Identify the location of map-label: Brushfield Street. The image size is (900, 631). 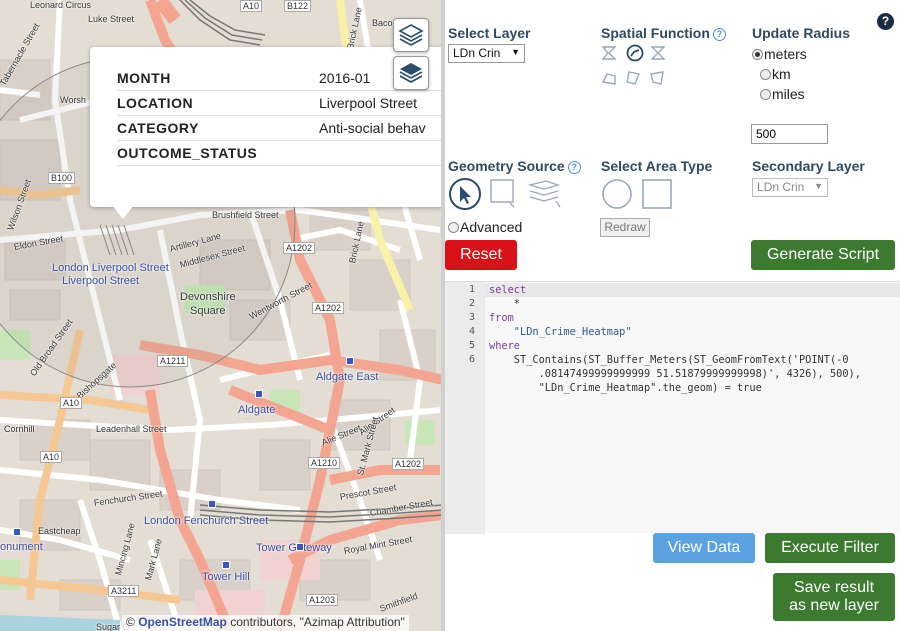
(245, 215).